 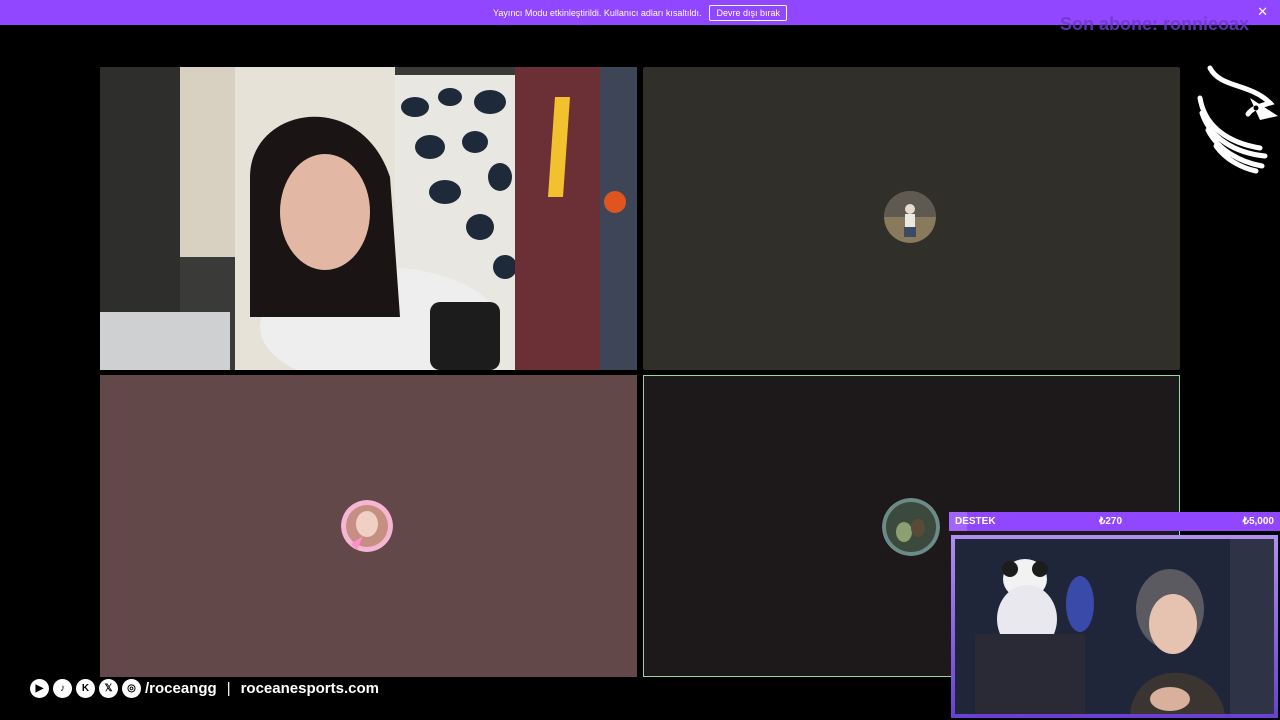 I want to click on dragon-logo-icon, so click(x=1237, y=119).